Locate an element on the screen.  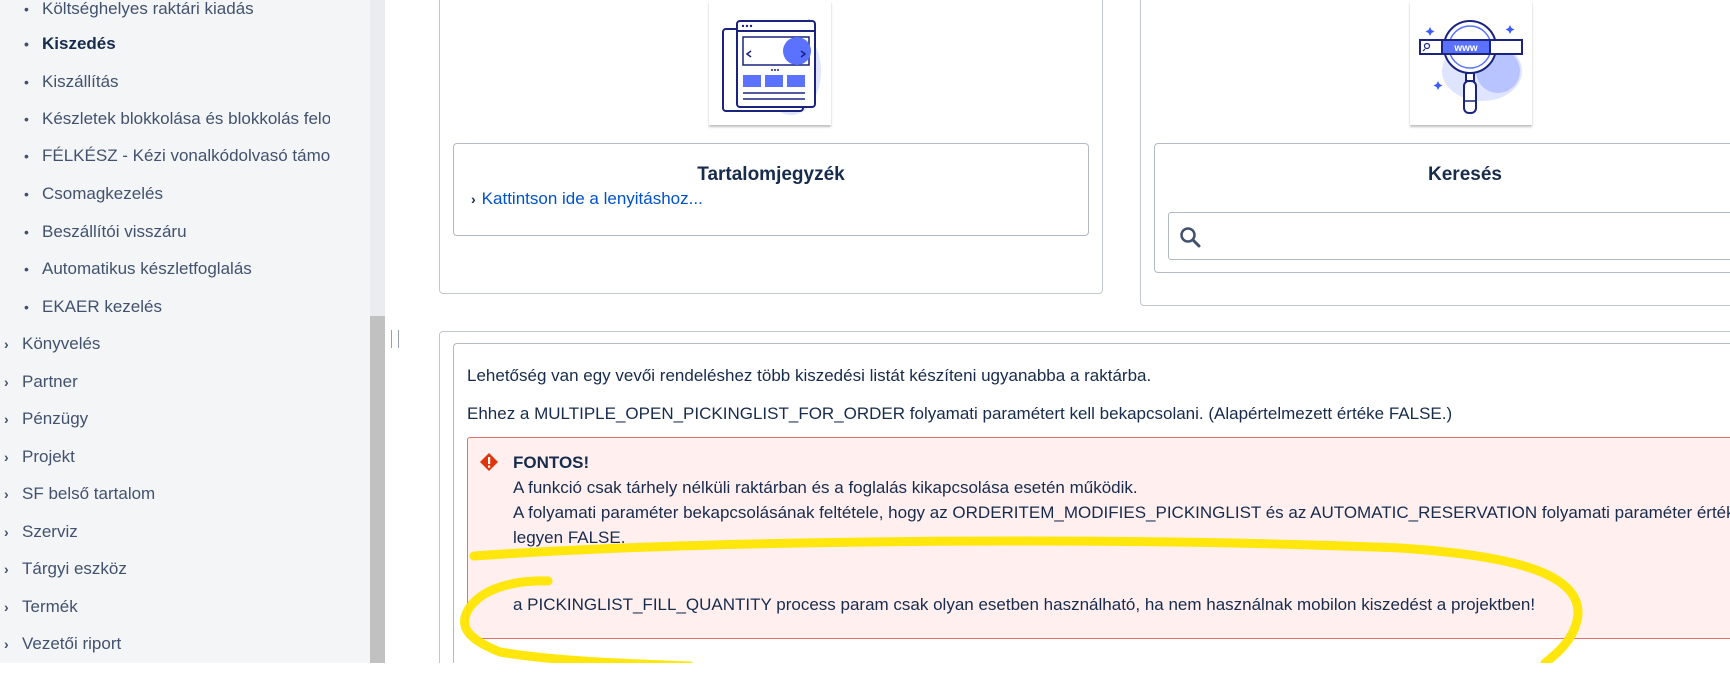
sidebar-item-csomagkezeles: • Csomagkezelés is located at coordinates (177, 194).